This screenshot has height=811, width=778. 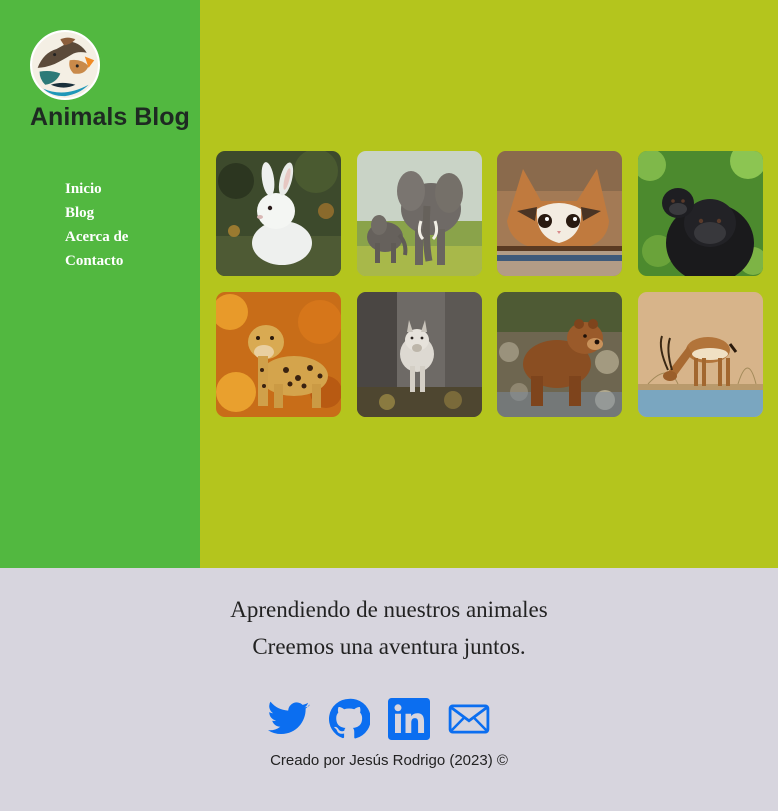 I want to click on nav-link-contacto: Contacto, so click(x=94, y=261).